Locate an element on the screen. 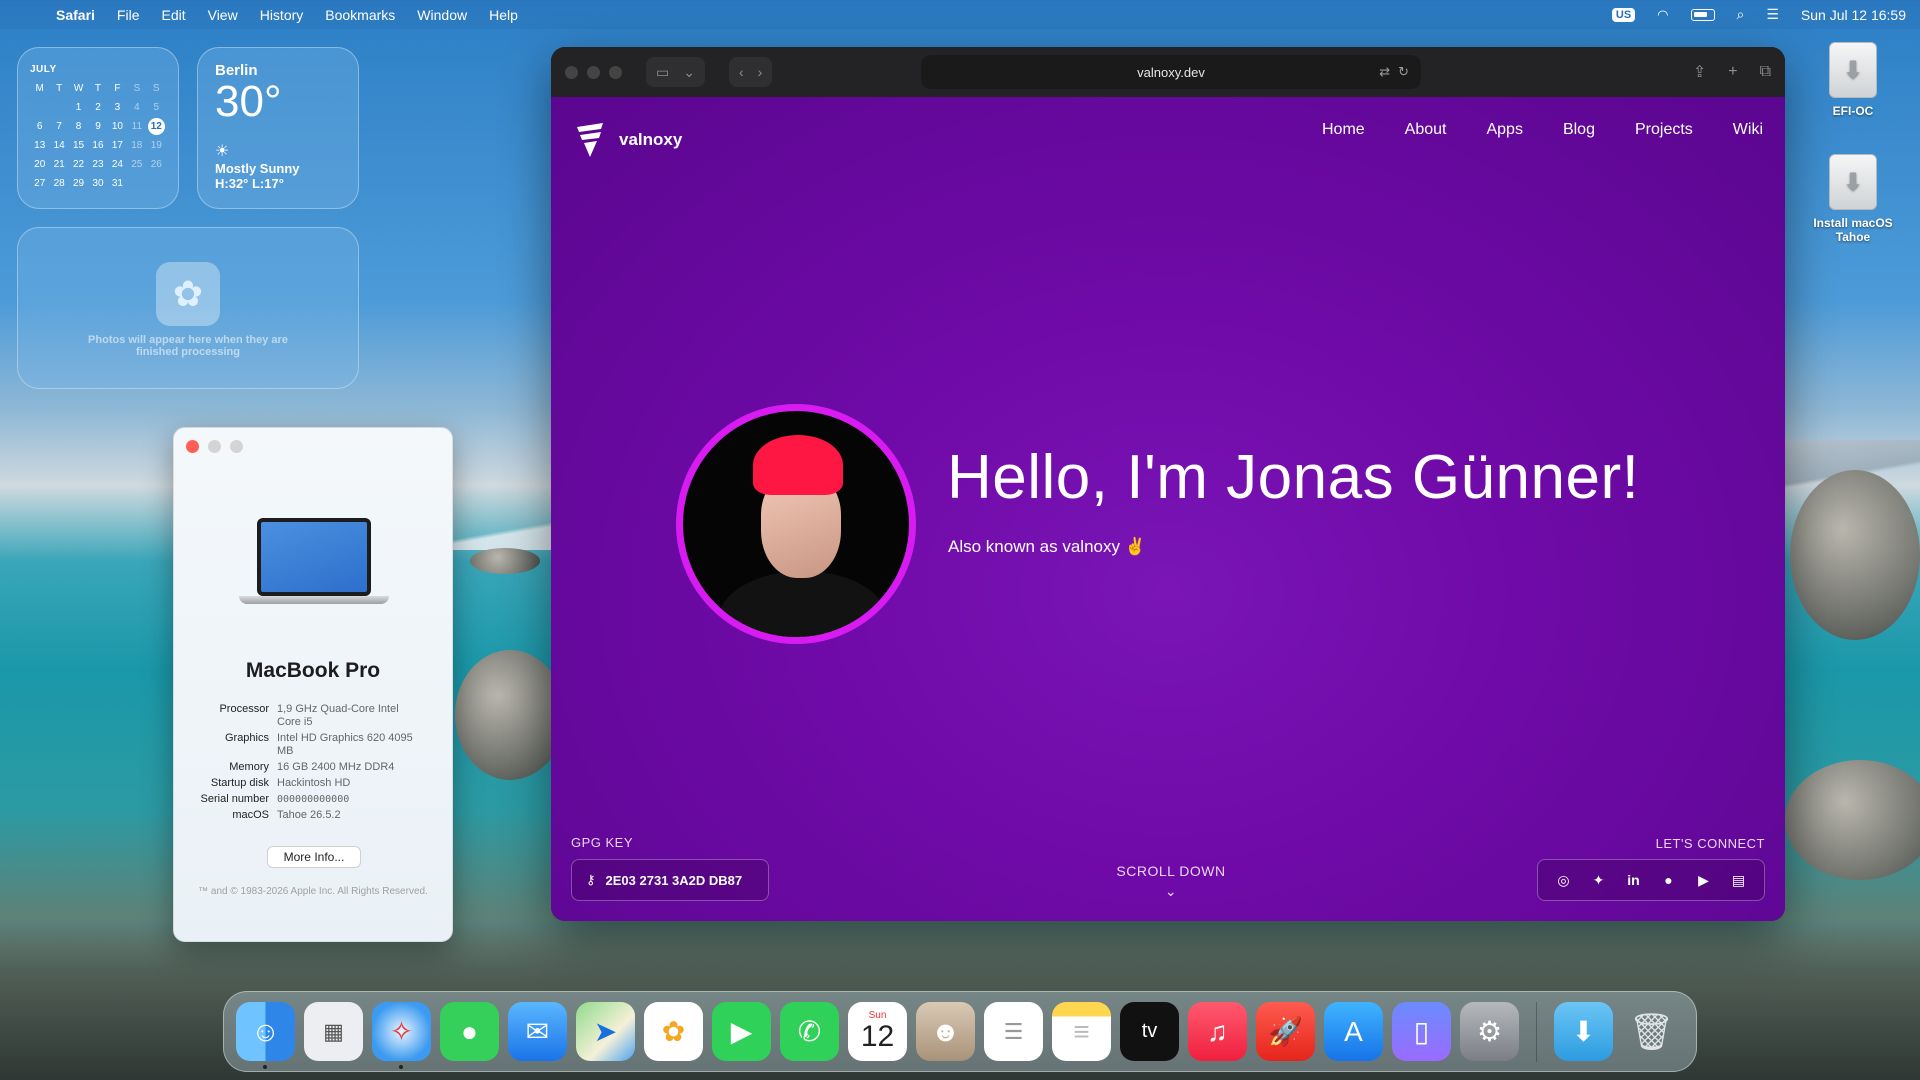 This screenshot has width=1920, height=1080. spec-key: macOS is located at coordinates (250, 815).